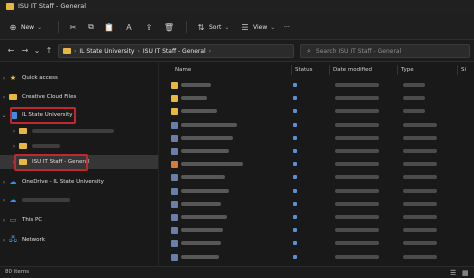 The height and width of the screenshot is (278, 474). Describe the element at coordinates (407, 70) in the screenshot. I see `column-header-type: Type` at that location.